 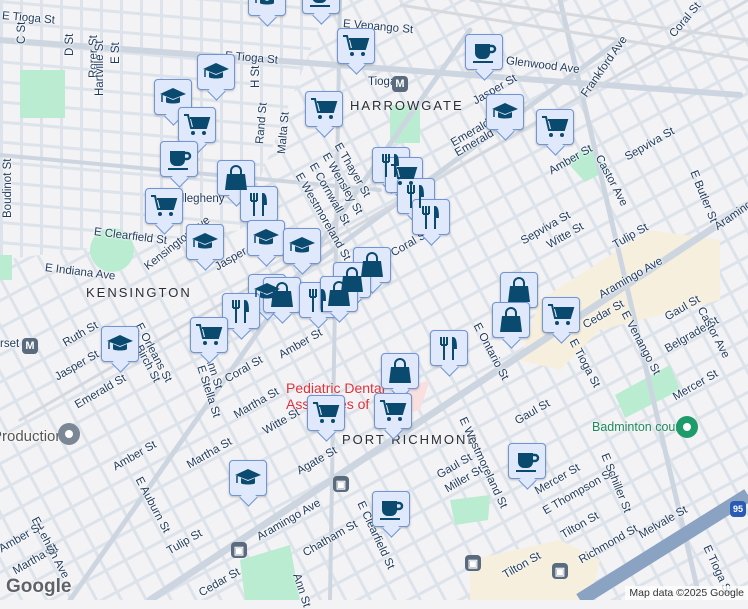 I want to click on street-label: Boudinot St, so click(x=8, y=188).